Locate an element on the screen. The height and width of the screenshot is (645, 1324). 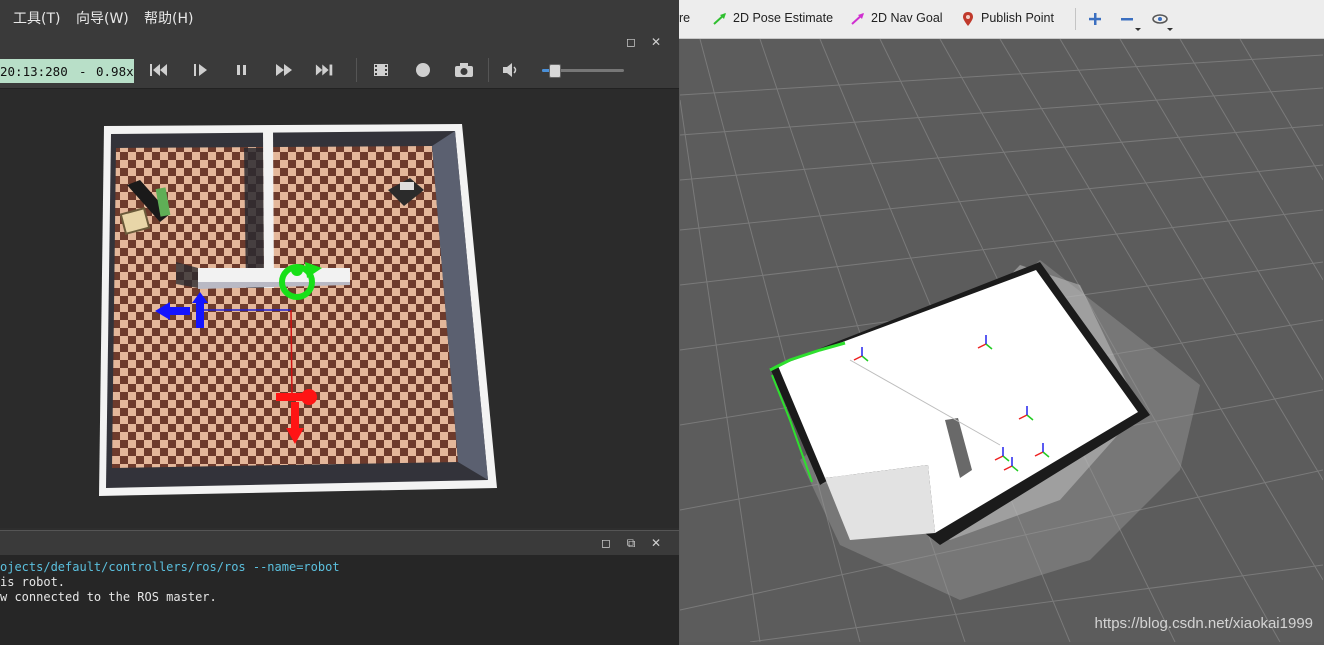
simulation-time-display: 20:13:280 - 0.98x is located at coordinates (67, 71).